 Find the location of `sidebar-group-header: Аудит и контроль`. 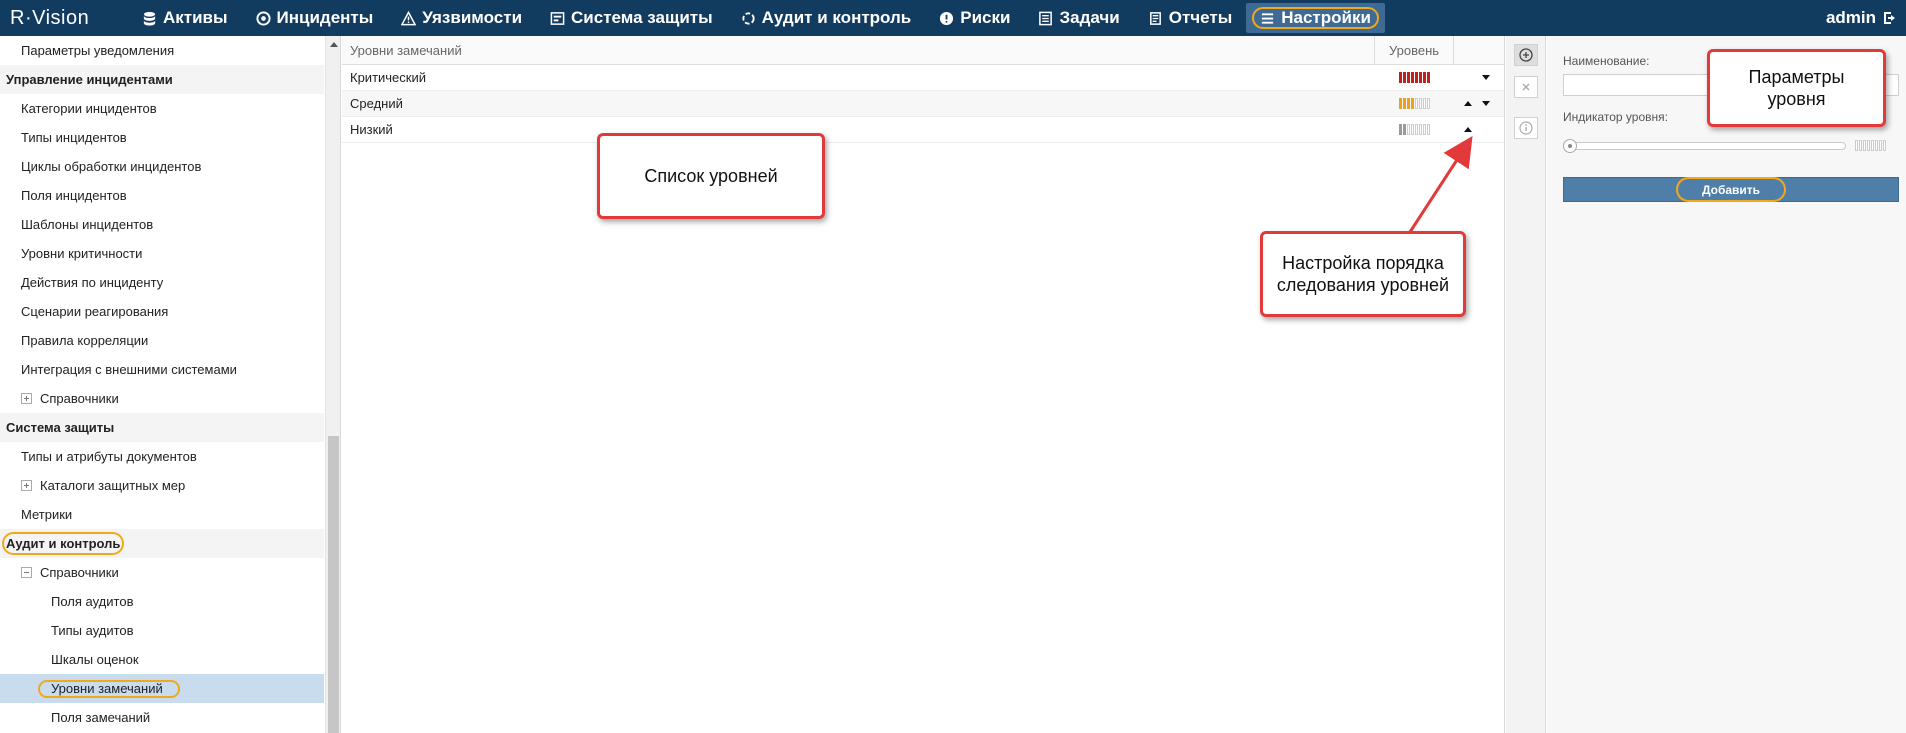

sidebar-group-header: Аудит и контроль is located at coordinates (162, 543).